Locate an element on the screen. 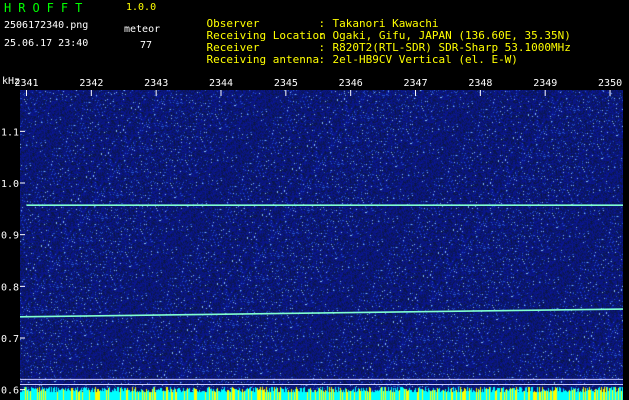 This screenshot has height=400, width=629. x-tick-label: 2341 is located at coordinates (26, 83).